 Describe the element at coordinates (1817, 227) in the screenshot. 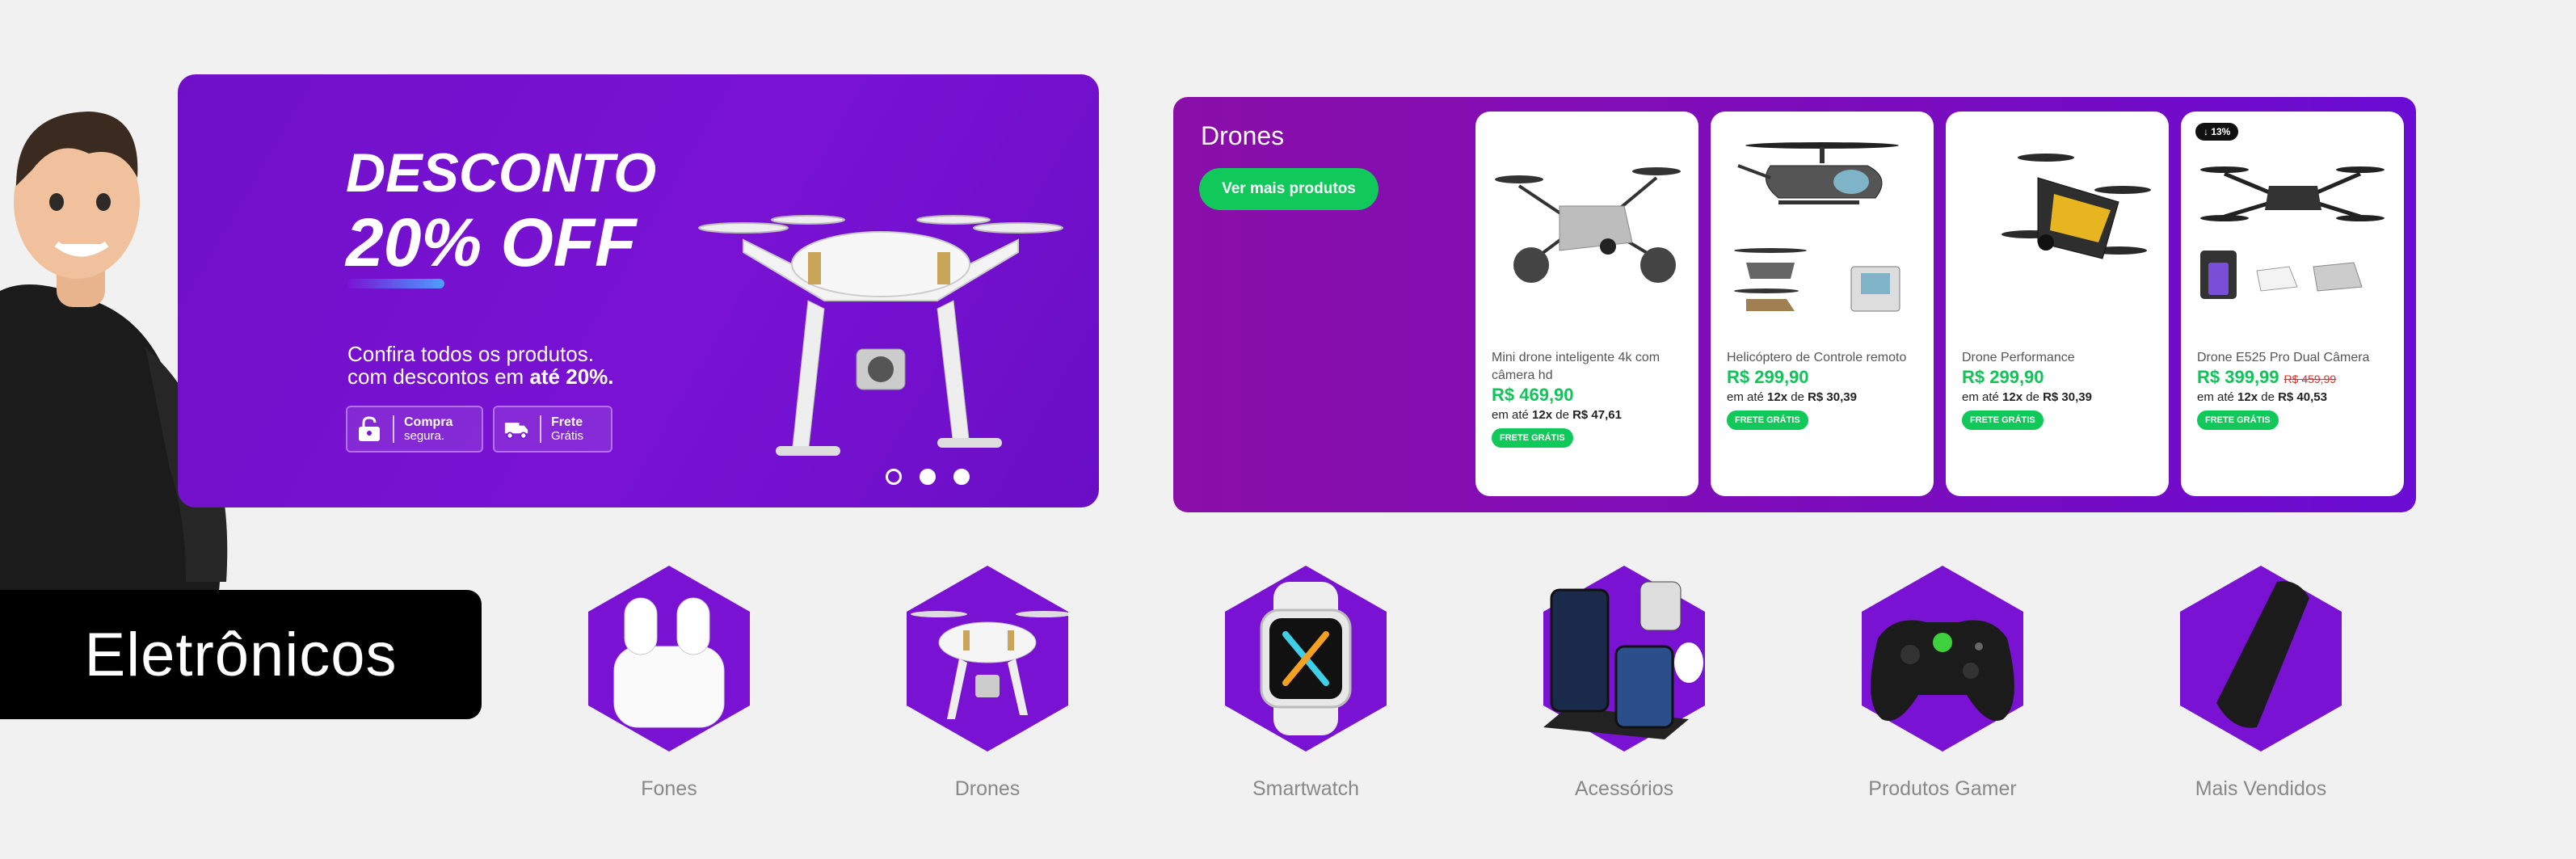

I see `helicopter-image` at that location.